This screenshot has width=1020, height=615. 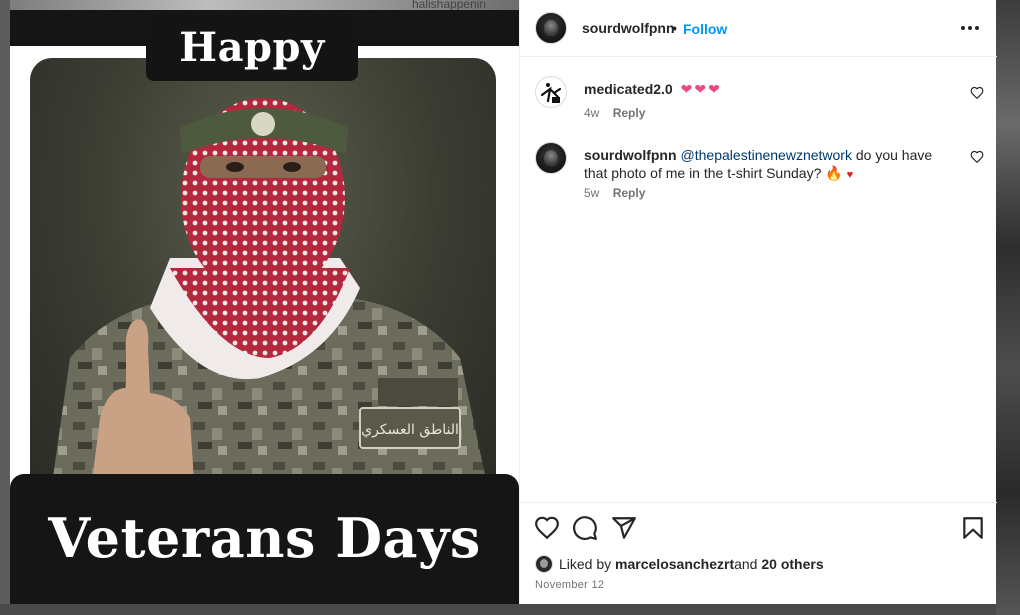 I want to click on backdrop-bottom, so click(x=498, y=609).